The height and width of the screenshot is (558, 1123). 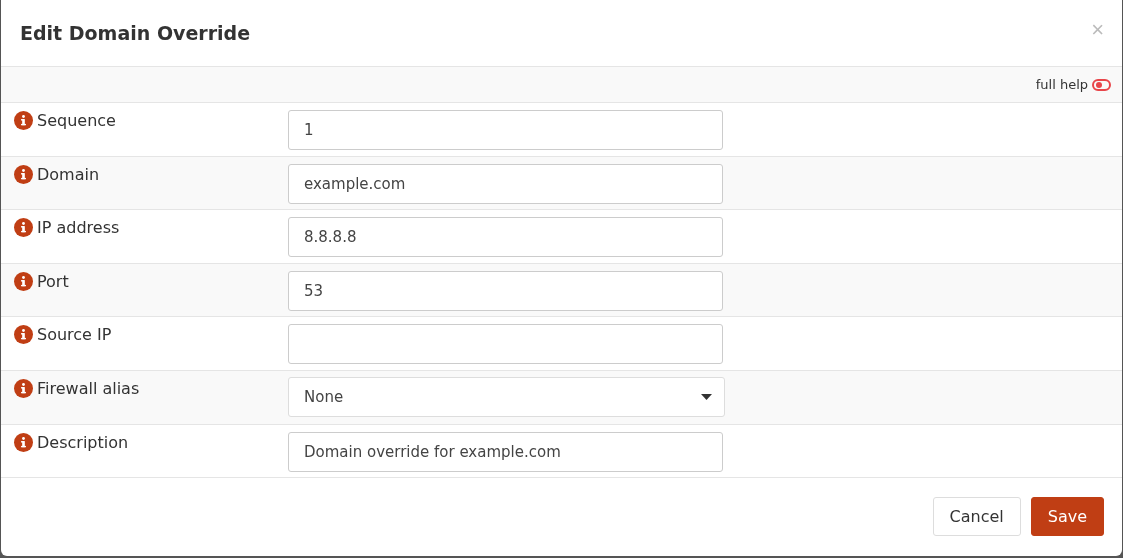 What do you see at coordinates (505, 183) in the screenshot?
I see `input-field: example.com` at bounding box center [505, 183].